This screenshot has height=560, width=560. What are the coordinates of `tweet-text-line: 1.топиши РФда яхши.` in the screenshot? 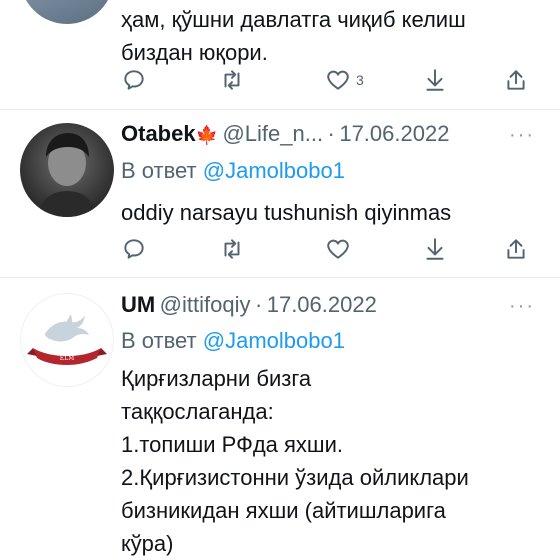 It's located at (232, 444).